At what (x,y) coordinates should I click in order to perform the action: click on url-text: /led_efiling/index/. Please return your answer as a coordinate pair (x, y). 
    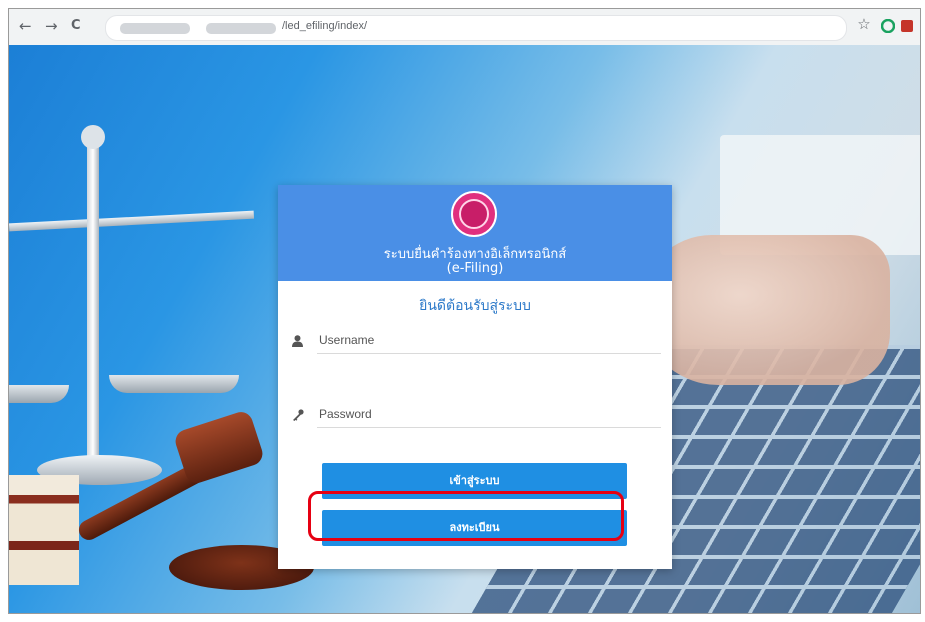
    Looking at the image, I should click on (325, 26).